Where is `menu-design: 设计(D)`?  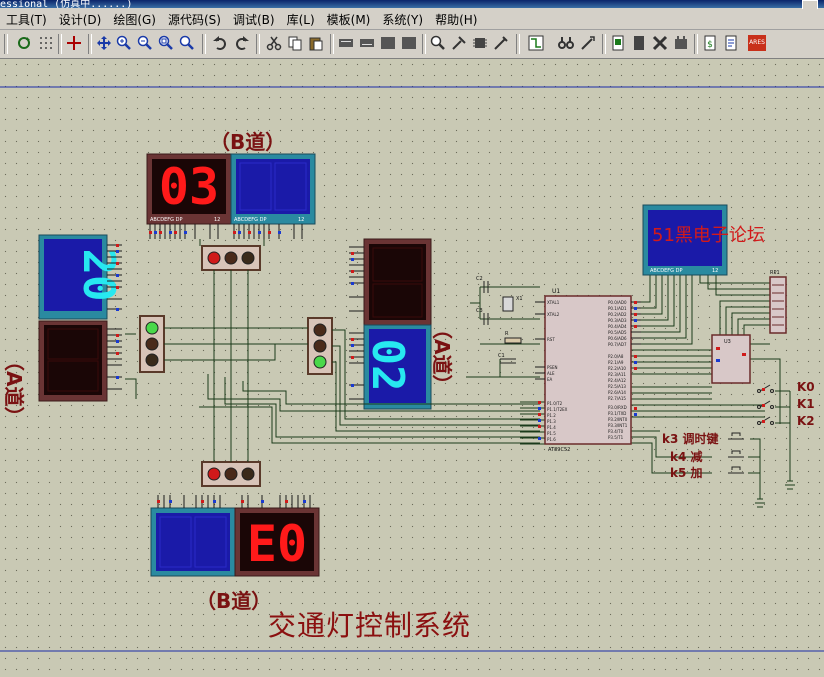
menu-design: 设计(D) is located at coordinates (80, 19).